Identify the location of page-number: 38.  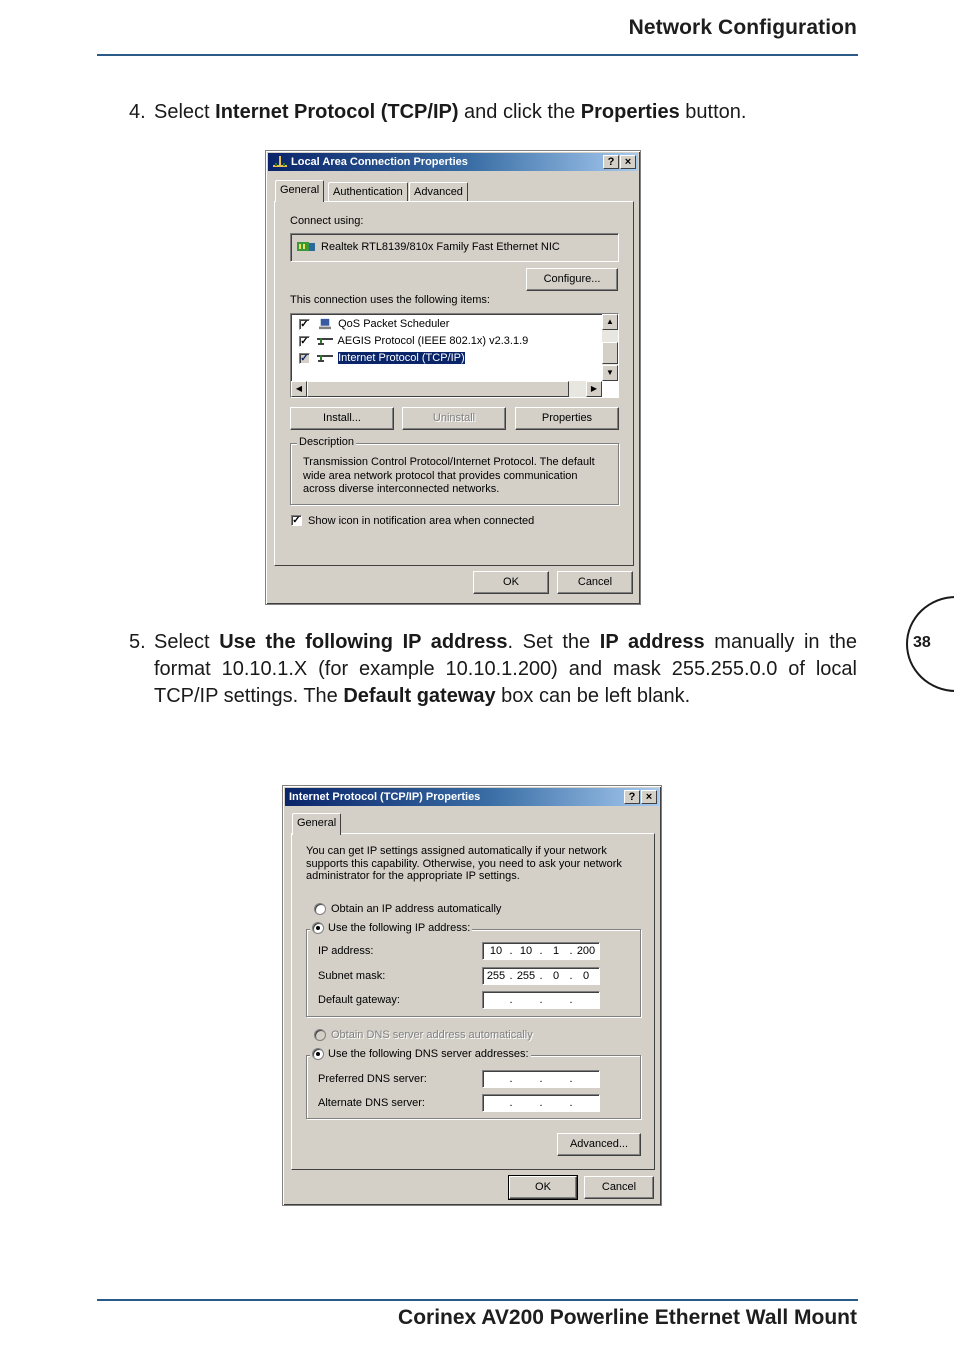
(922, 642).